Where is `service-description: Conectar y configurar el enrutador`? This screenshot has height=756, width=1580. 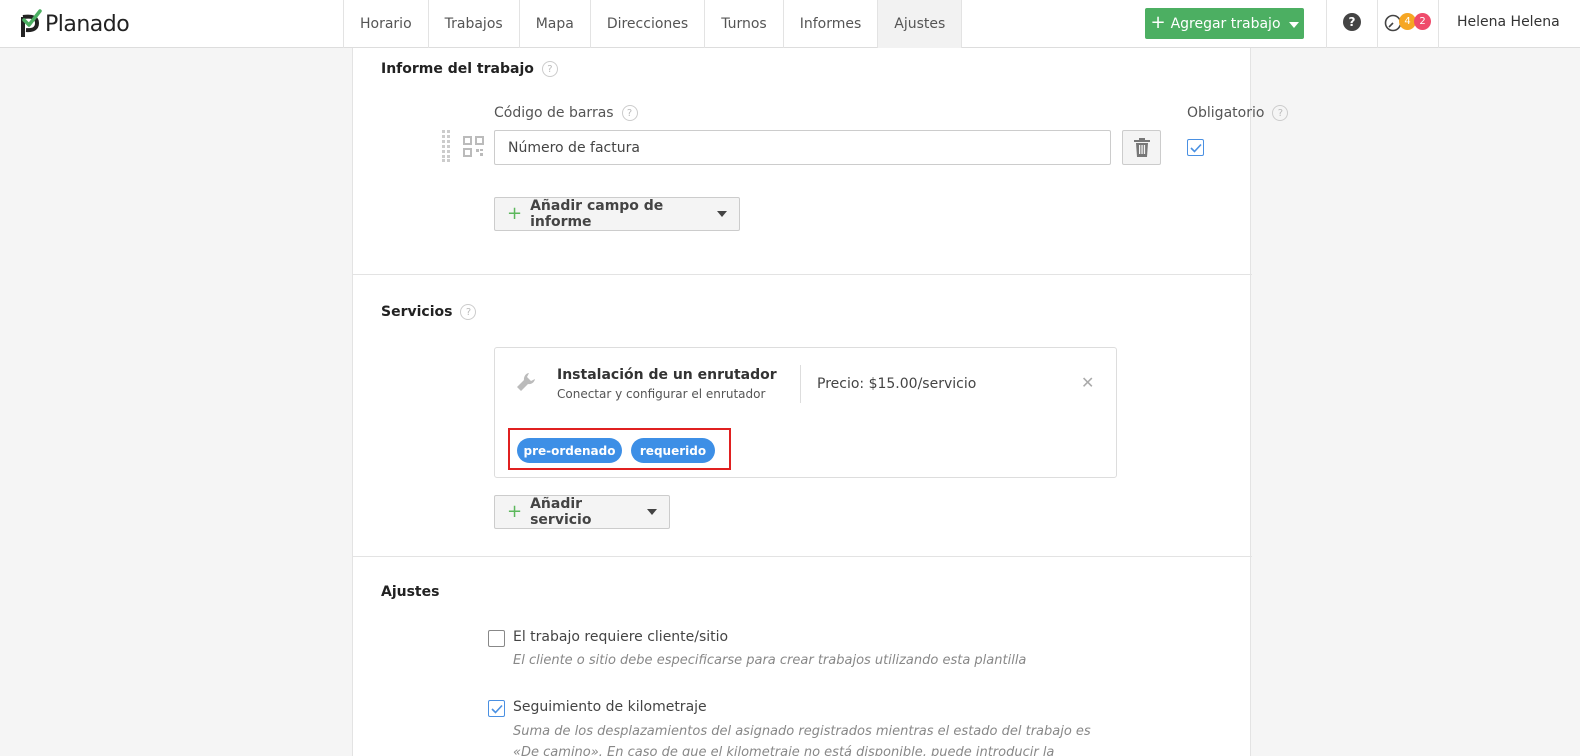
service-description: Conectar y configurar el enrutador is located at coordinates (661, 394).